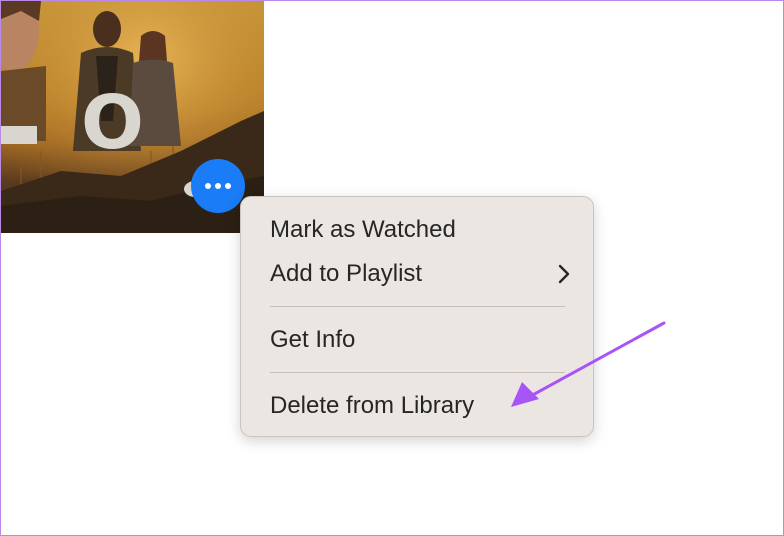 This screenshot has width=784, height=536. I want to click on menu-item-label: Delete from Library, so click(372, 405).